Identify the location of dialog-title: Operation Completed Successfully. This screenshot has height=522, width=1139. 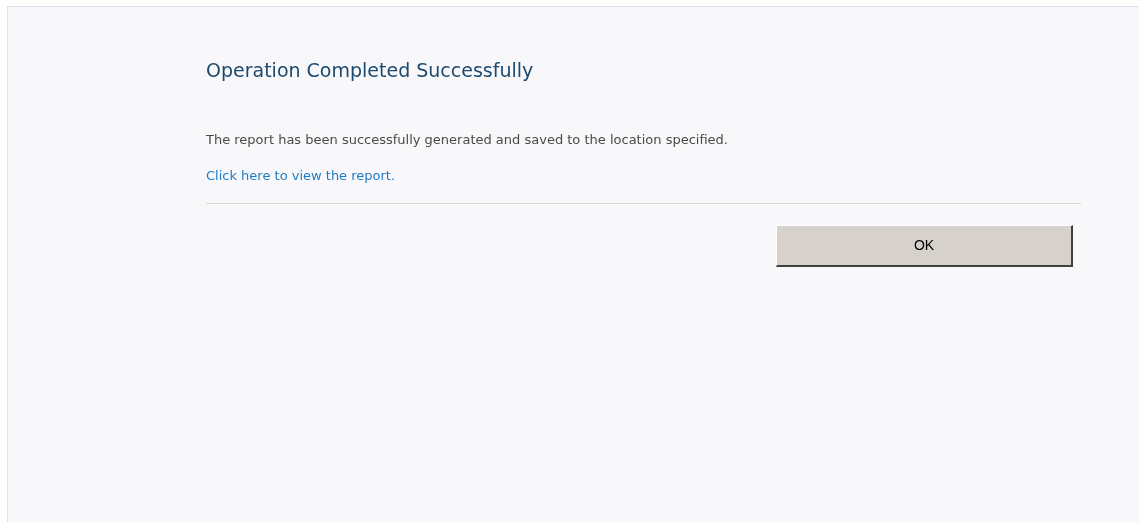
(370, 70).